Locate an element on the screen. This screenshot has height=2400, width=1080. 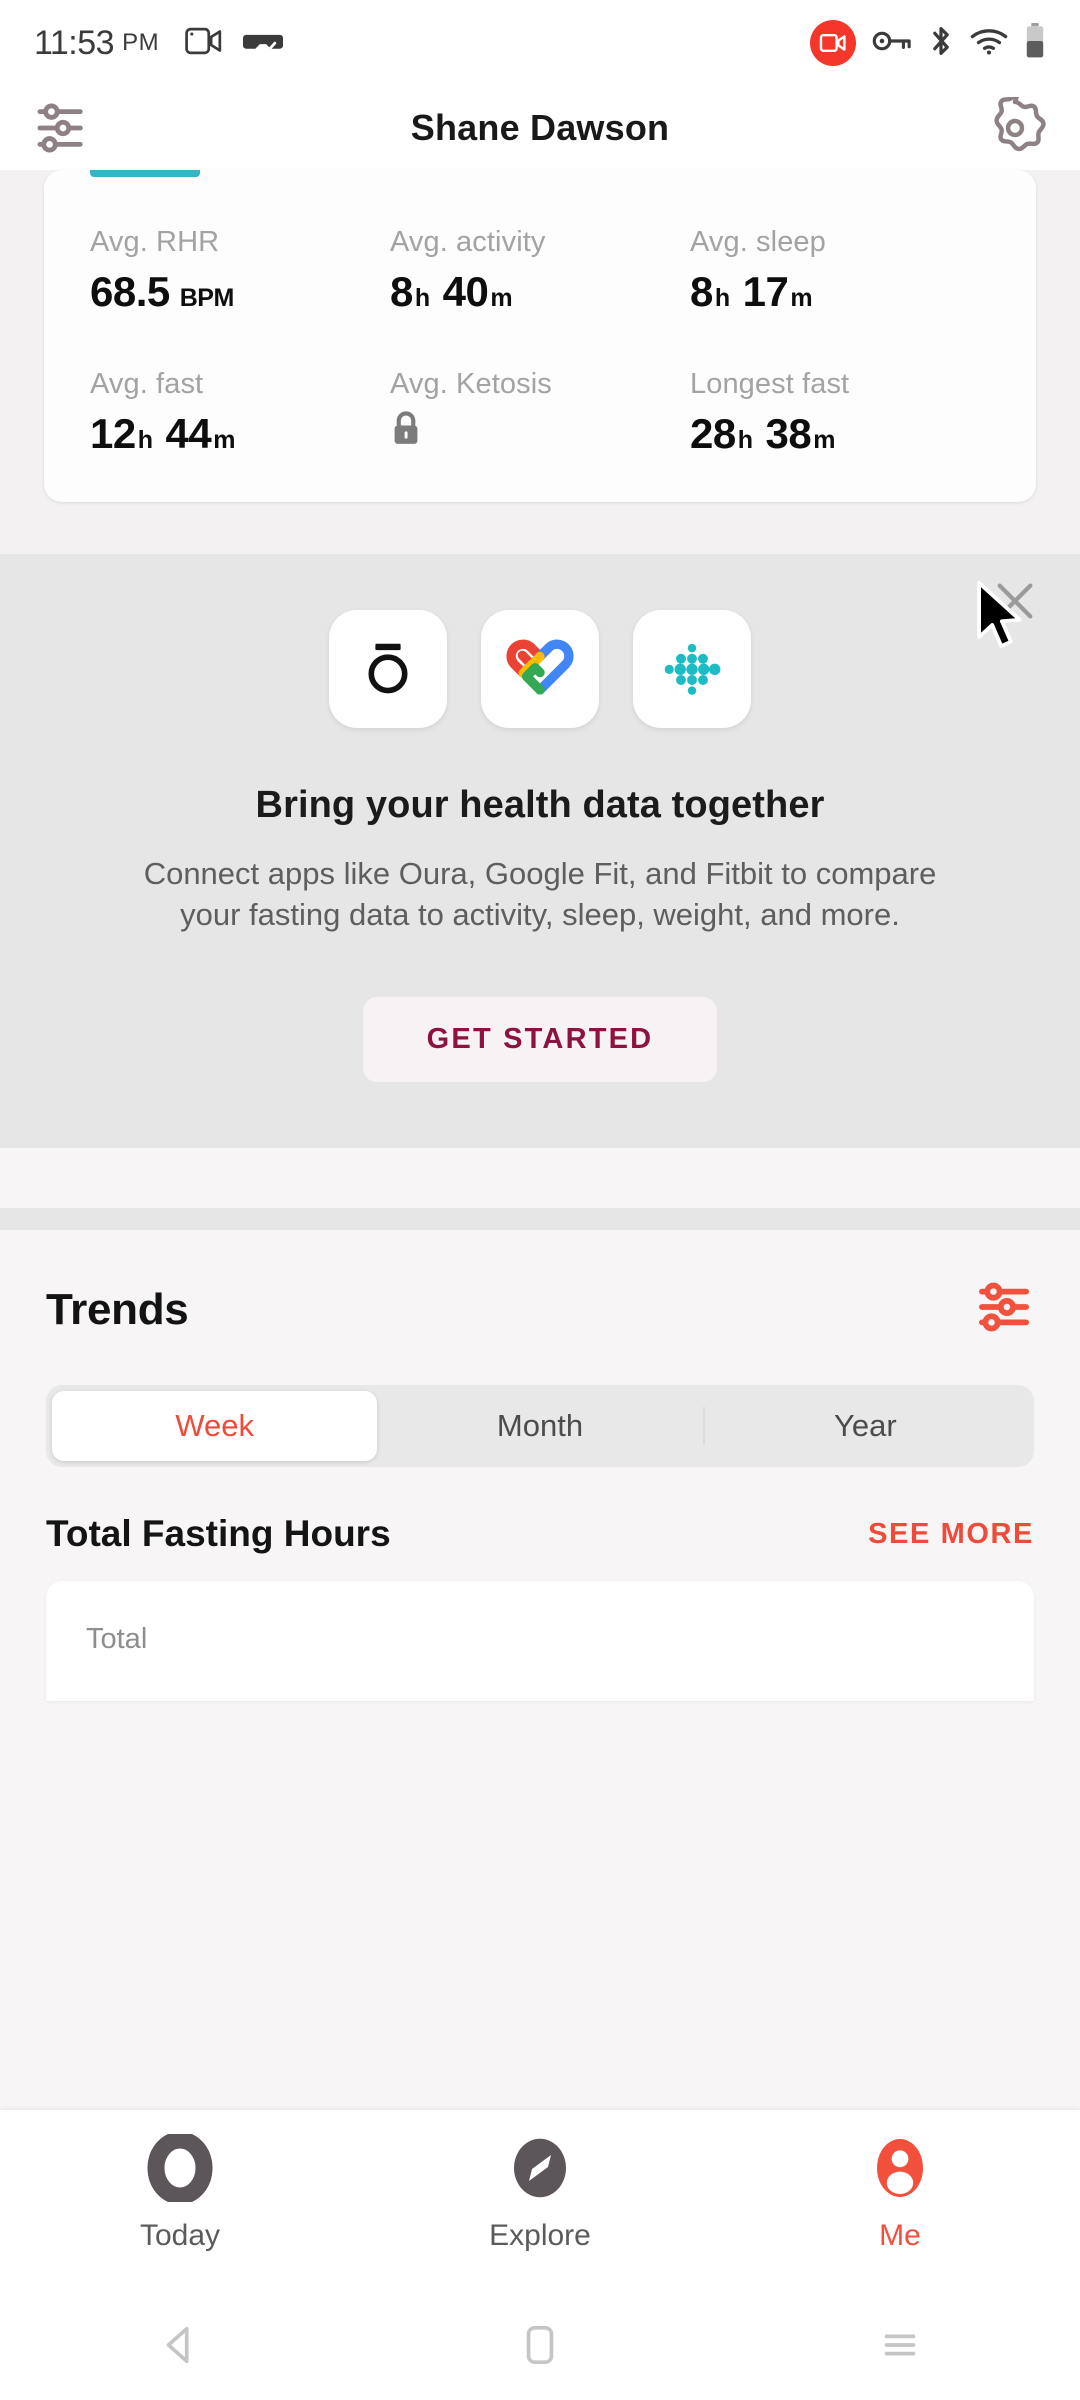
stat-avg-sleep: Avg. sleep 8 h 17 m is located at coordinates (840, 271).